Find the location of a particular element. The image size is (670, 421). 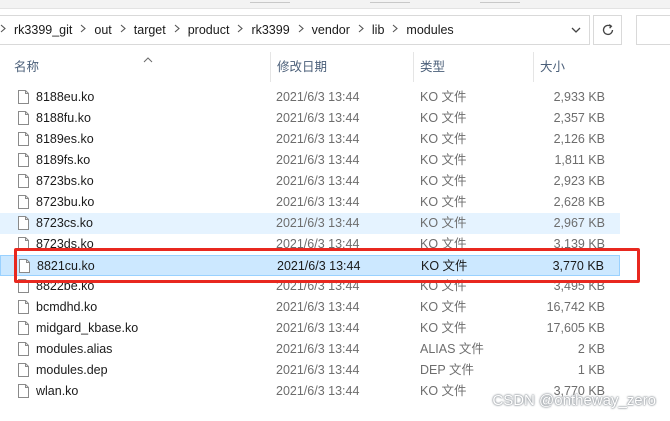

file-row: 8723bs.ko 2021/6/3 13:44 KO 文件 2,923 KB is located at coordinates (310, 181).